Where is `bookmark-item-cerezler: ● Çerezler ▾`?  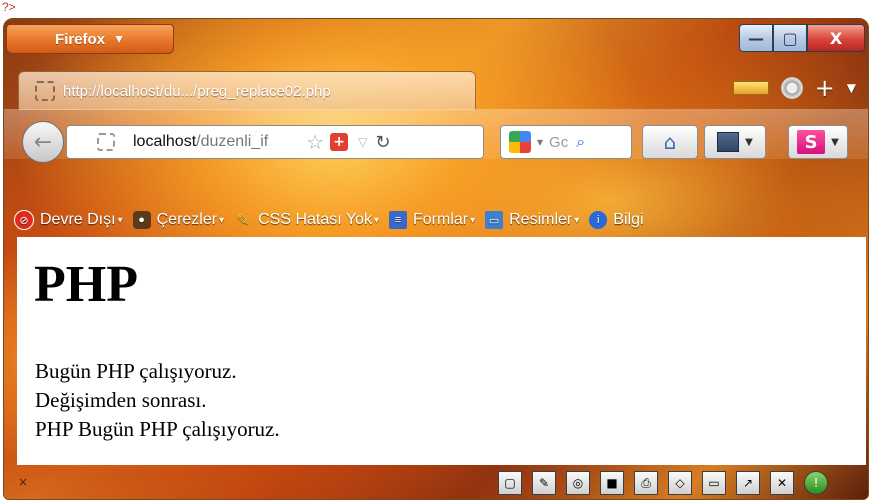
bookmark-item-cerezler: ● Çerezler ▾ is located at coordinates (178, 220).